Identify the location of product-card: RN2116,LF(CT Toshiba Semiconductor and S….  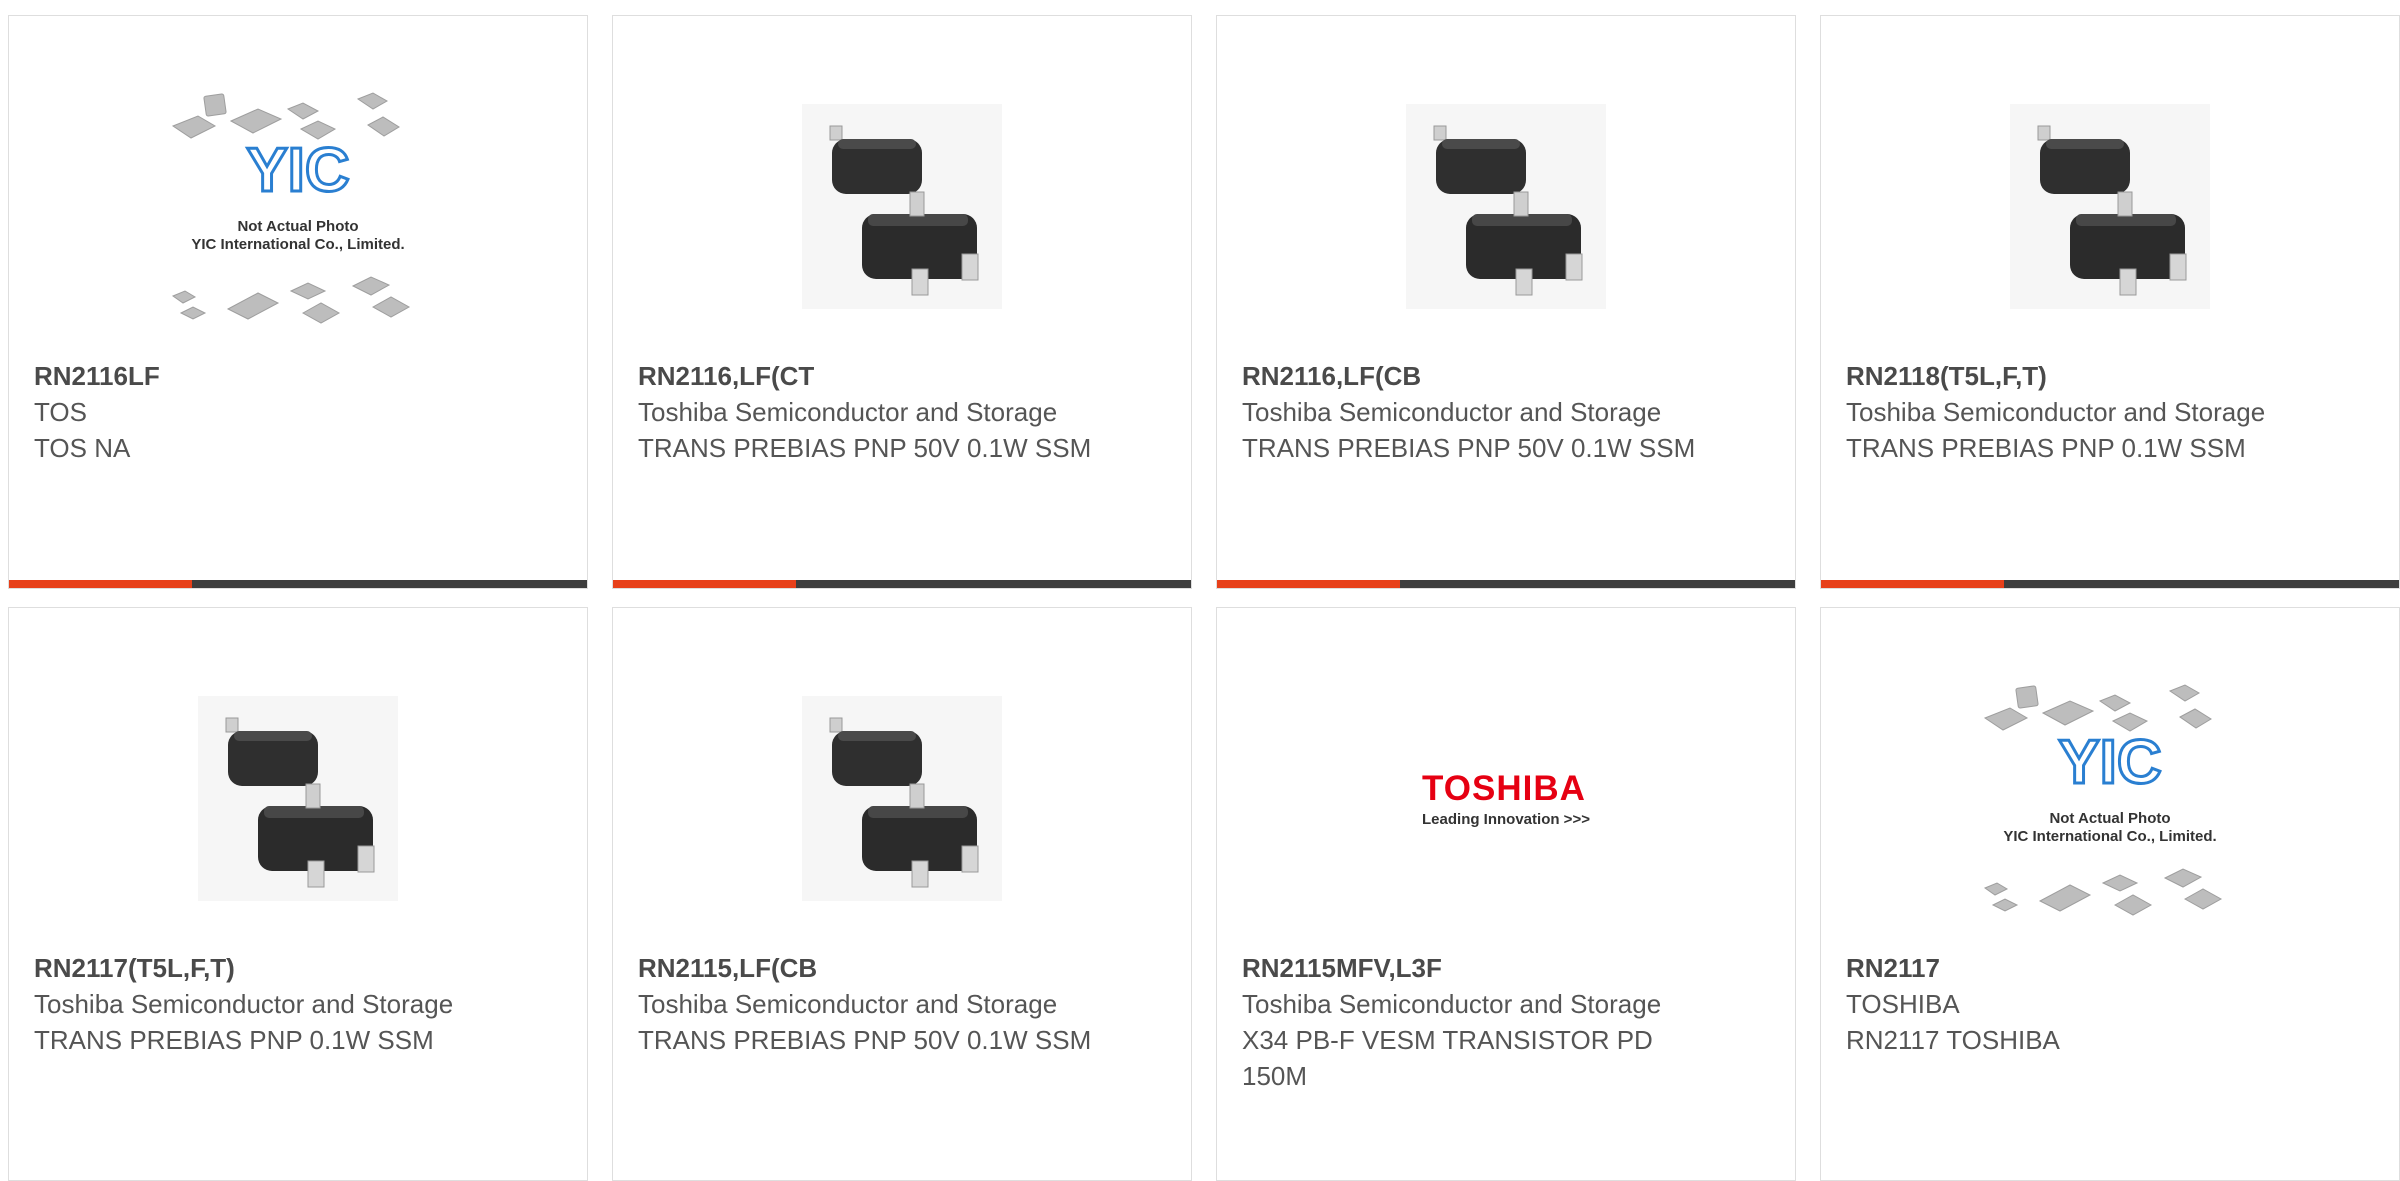
(902, 302).